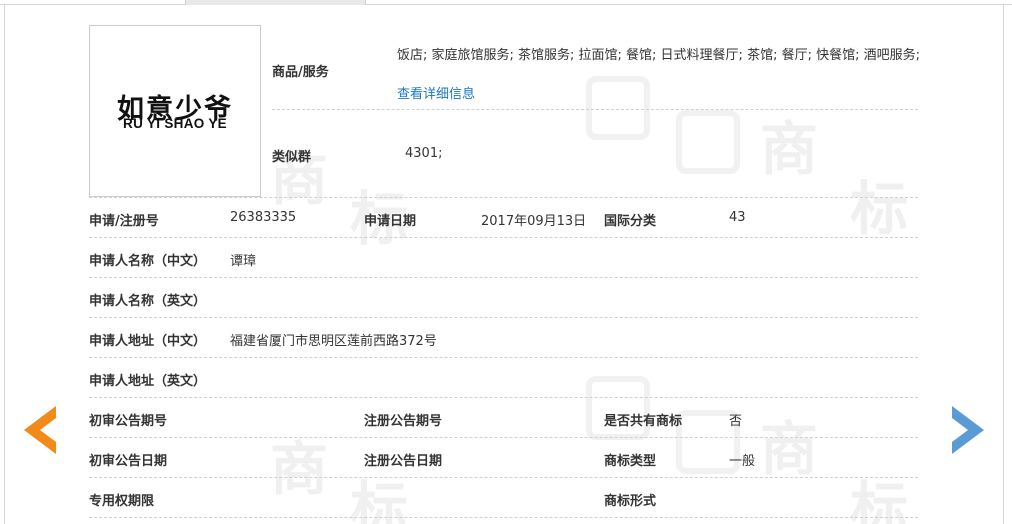 Image resolution: width=1012 pixels, height=524 pixels. What do you see at coordinates (128, 421) in the screenshot?
I see `prelim-pub-no-label: 初审公告期号` at bounding box center [128, 421].